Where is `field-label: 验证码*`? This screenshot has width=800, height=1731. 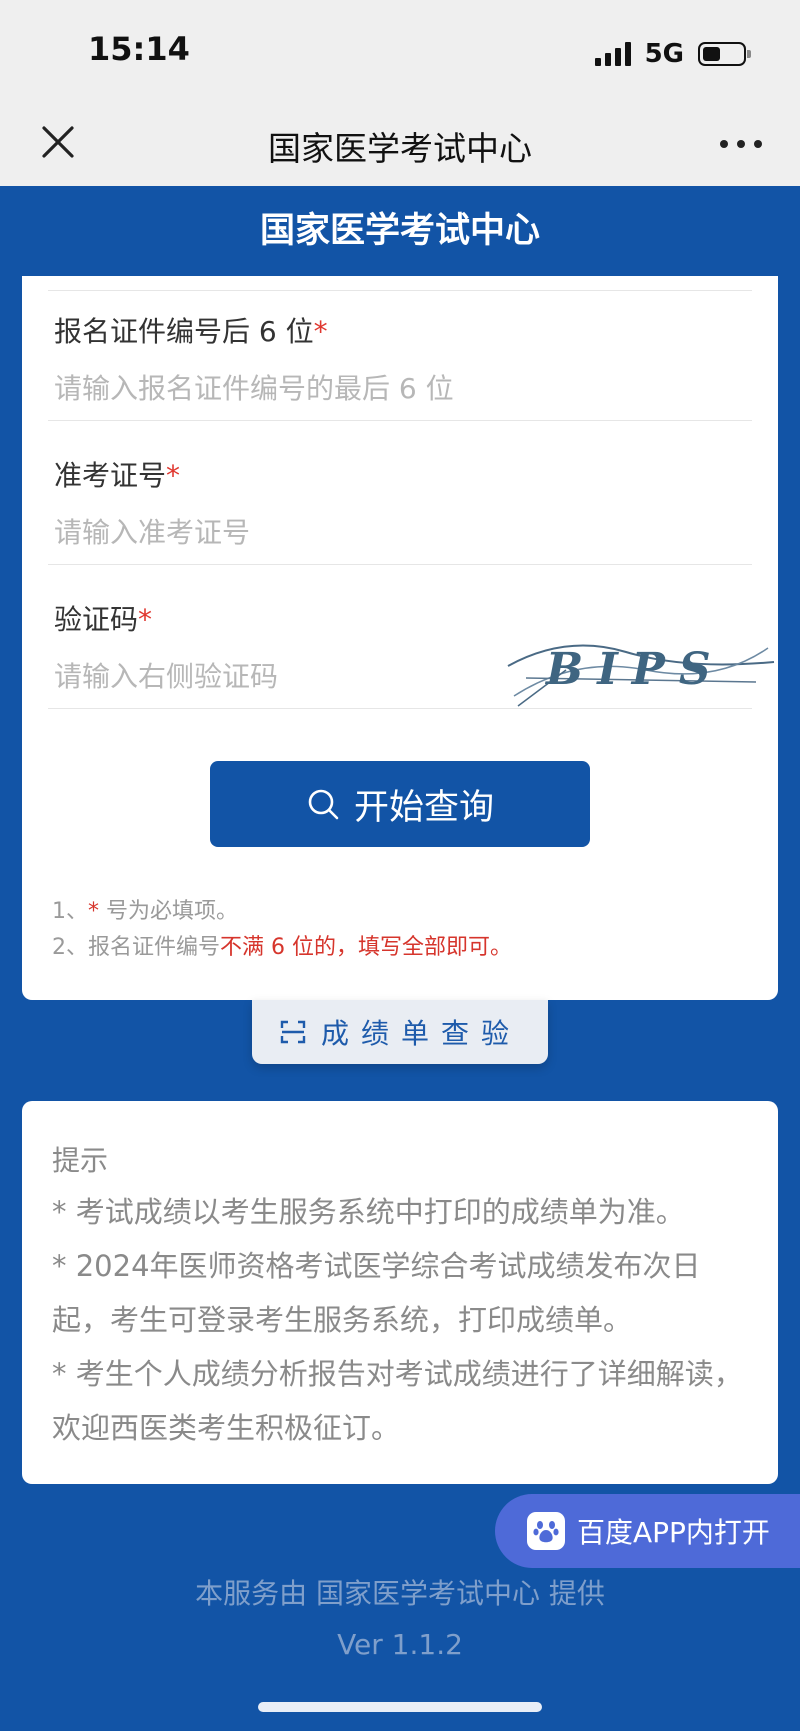 field-label: 验证码* is located at coordinates (103, 619).